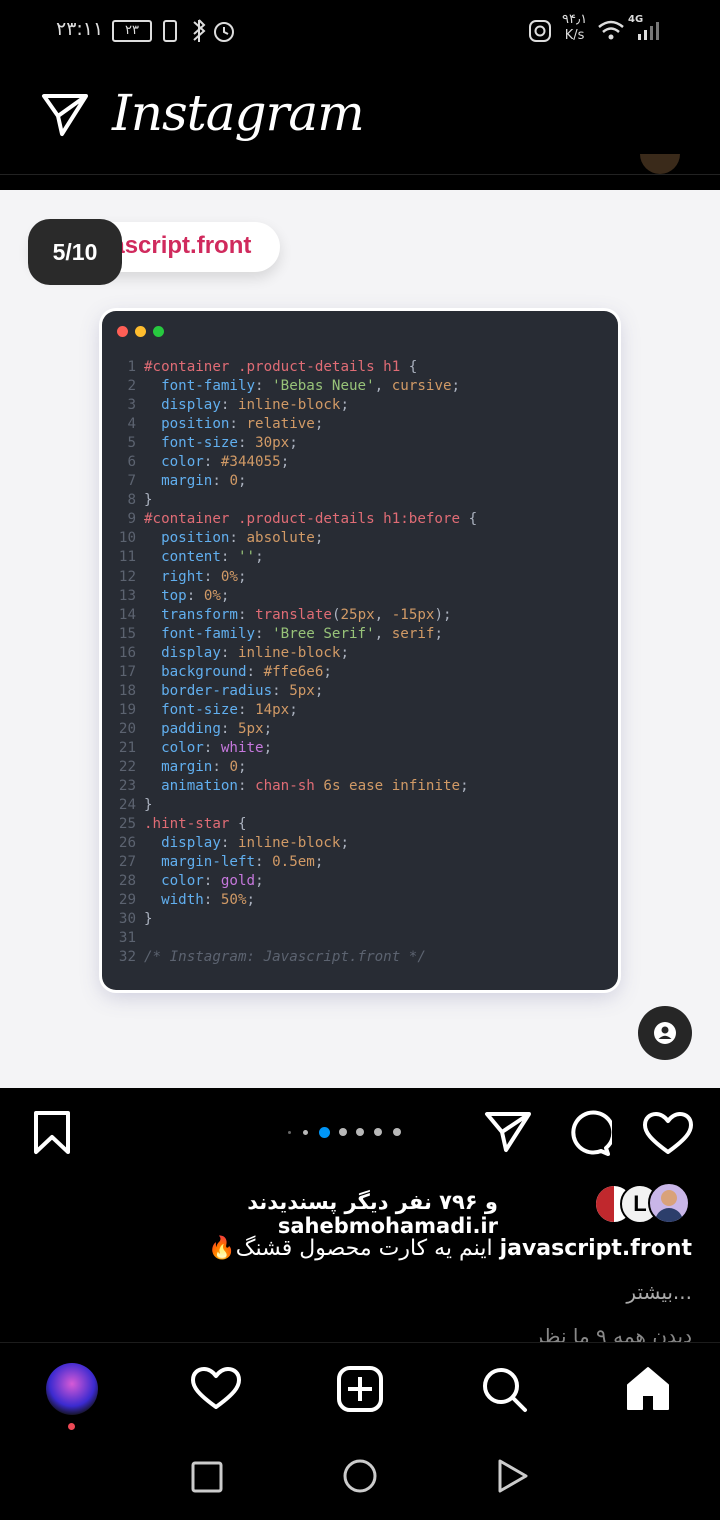  I want to click on likes-summary: و ۷۹۶ نفر دیگر پسندیدند sahebmohamadi.ir, so click(263, 1214).